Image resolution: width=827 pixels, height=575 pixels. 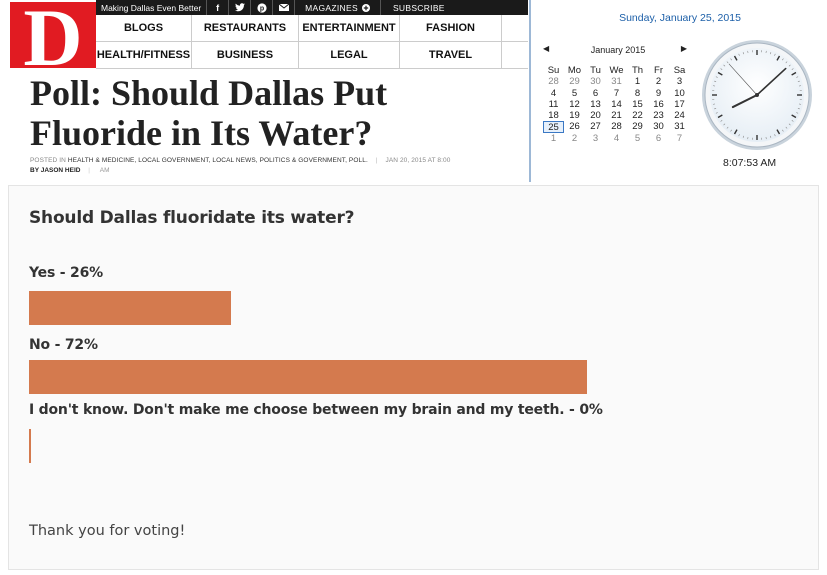 What do you see at coordinates (684, 48) in the screenshot?
I see `next-month-arrow-icon: ▶` at bounding box center [684, 48].